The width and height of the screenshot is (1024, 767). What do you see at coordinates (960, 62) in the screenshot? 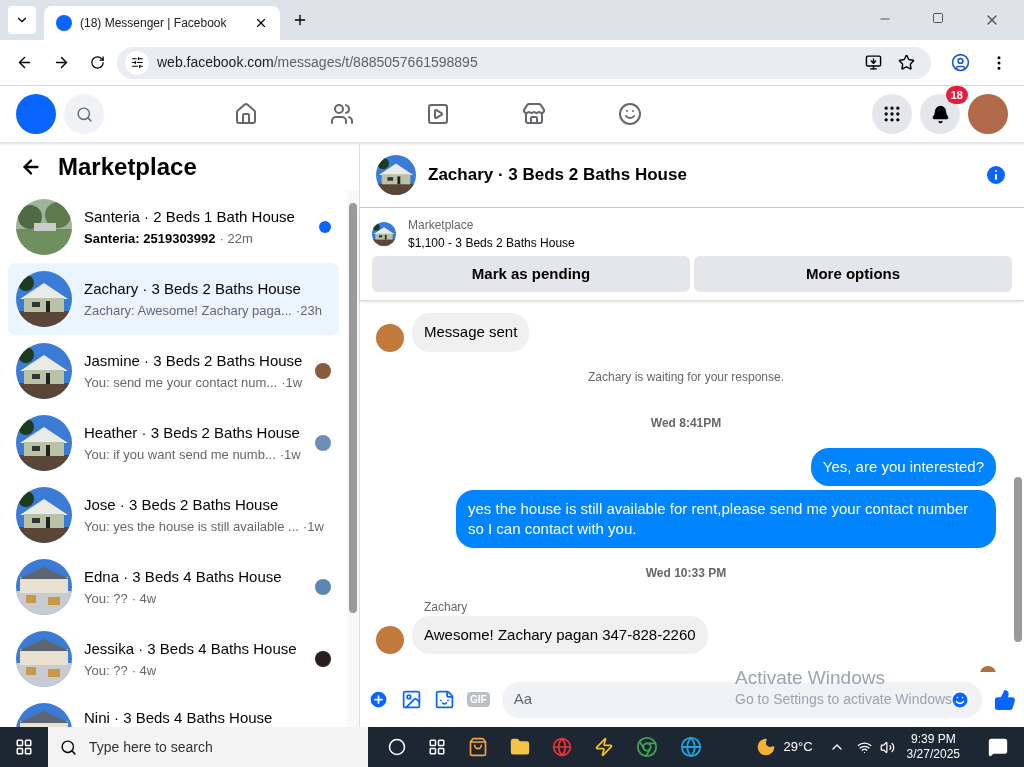
I see `profile-icon` at bounding box center [960, 62].